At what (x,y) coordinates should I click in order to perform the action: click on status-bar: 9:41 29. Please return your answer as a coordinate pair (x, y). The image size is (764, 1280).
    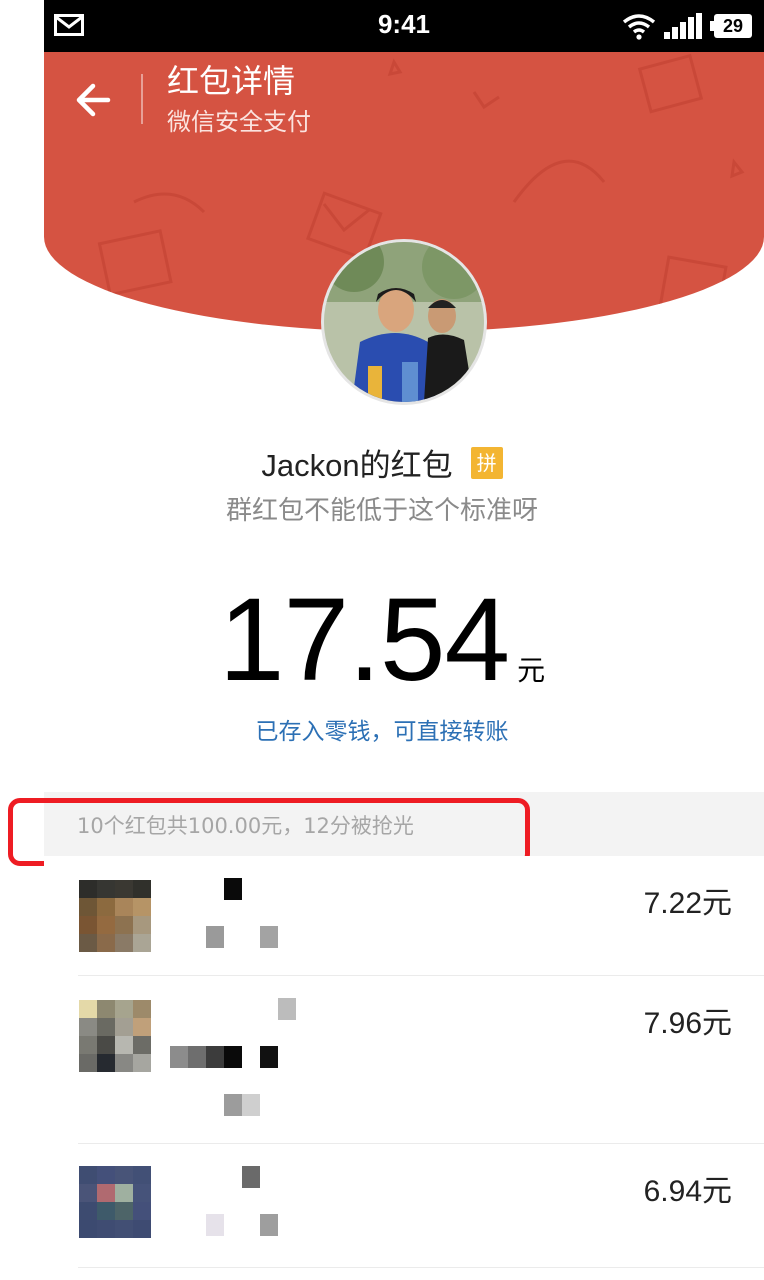
    Looking at the image, I should click on (404, 26).